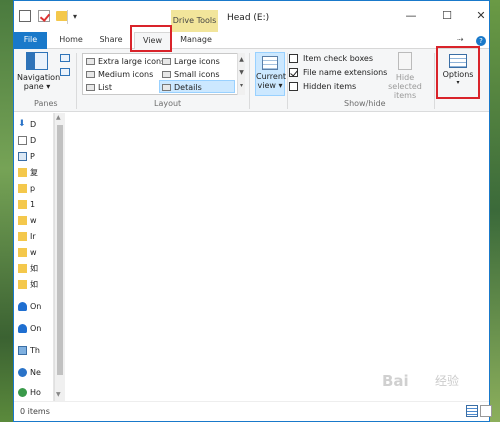 The height and width of the screenshot is (422, 500). What do you see at coordinates (447, 381) in the screenshot?
I see `watermark-sub: 经验` at bounding box center [447, 381].